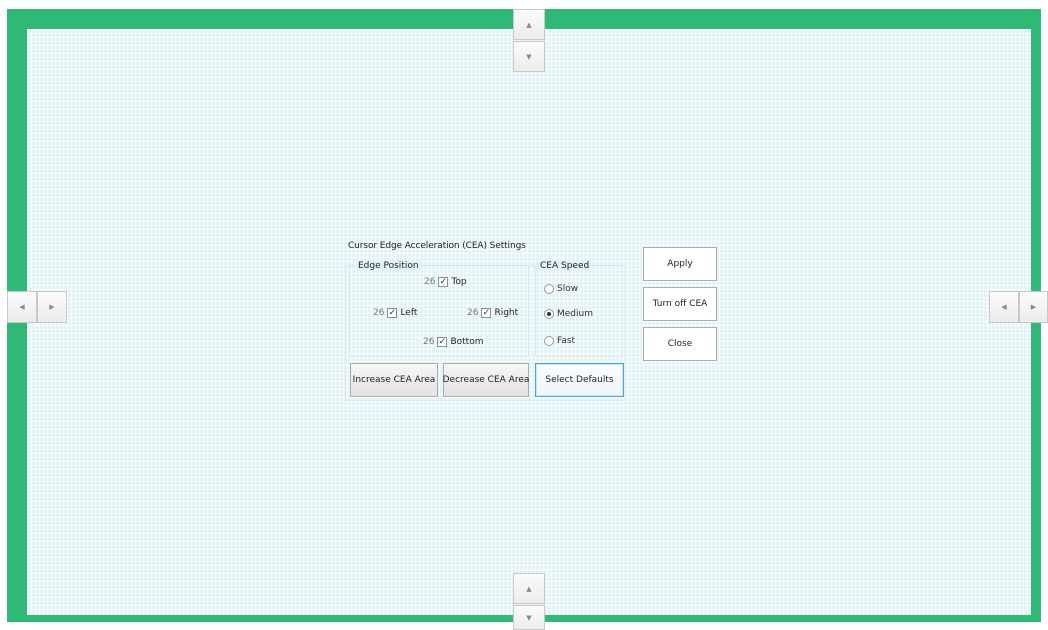 This screenshot has width=1048, height=630. Describe the element at coordinates (568, 289) in the screenshot. I see `speed-slow-label: Slow` at that location.